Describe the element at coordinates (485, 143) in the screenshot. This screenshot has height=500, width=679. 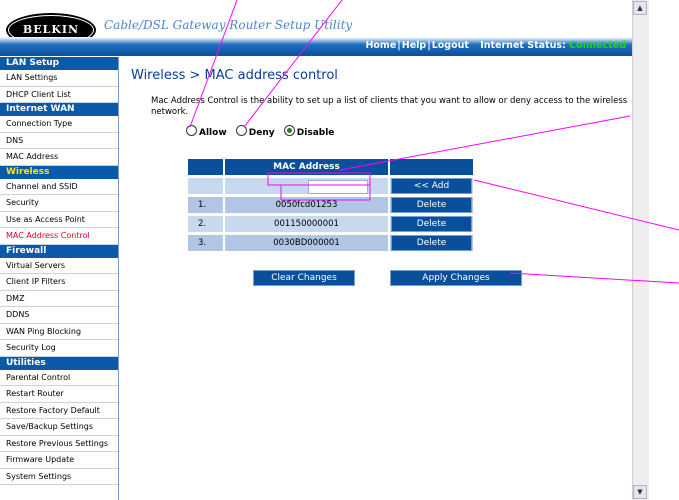
I see `callout-line-mac-input` at that location.